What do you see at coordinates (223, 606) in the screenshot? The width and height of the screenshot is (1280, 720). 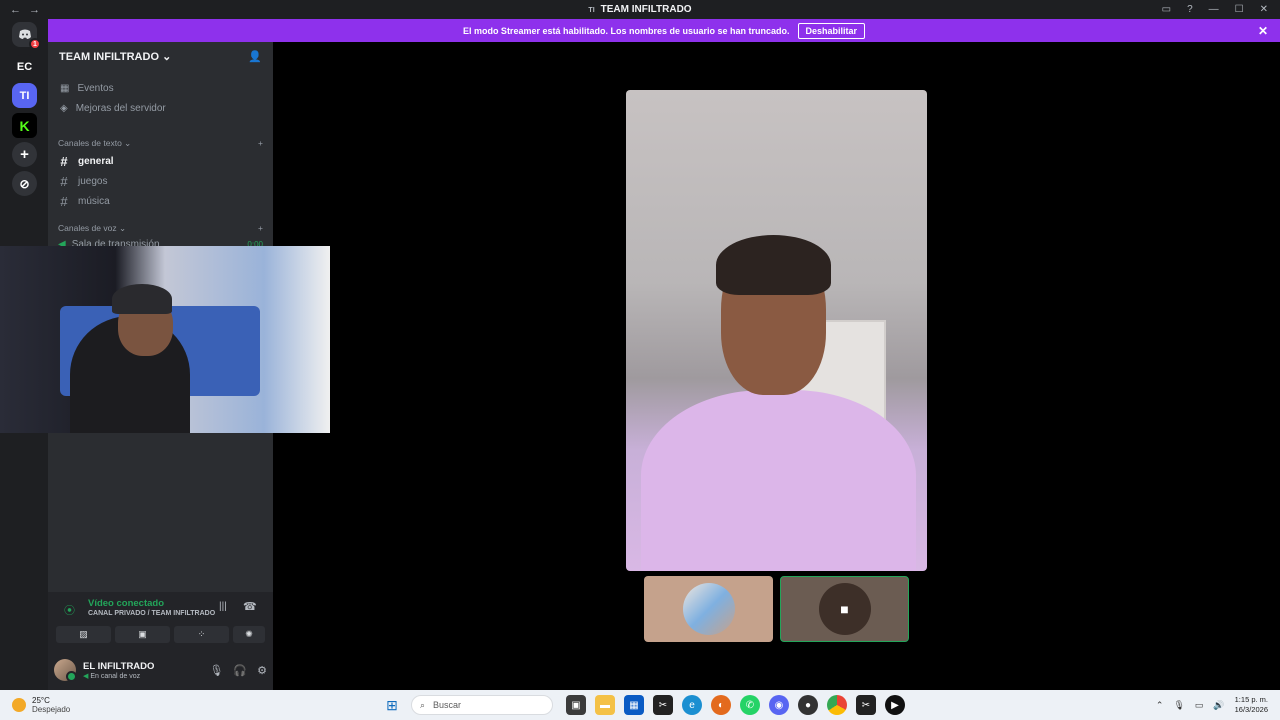 I see `noise-suppression-icon: |||` at bounding box center [223, 606].